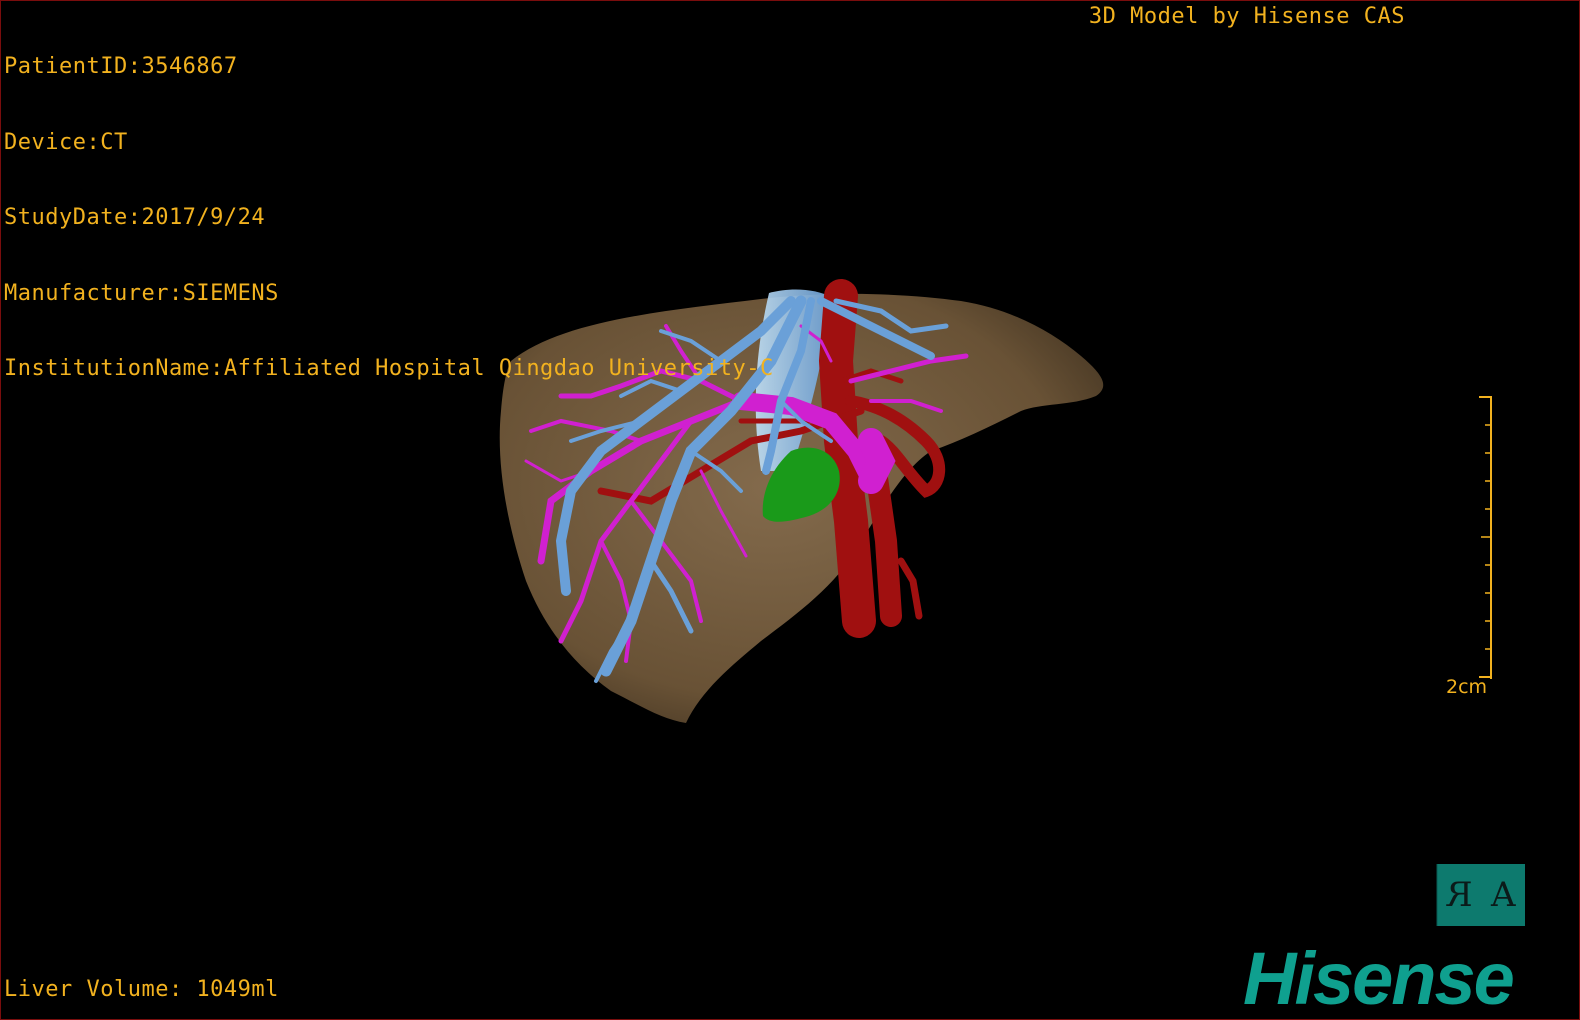  Describe the element at coordinates (1504, 895) in the screenshot. I see `orientation-right-label: A` at that location.